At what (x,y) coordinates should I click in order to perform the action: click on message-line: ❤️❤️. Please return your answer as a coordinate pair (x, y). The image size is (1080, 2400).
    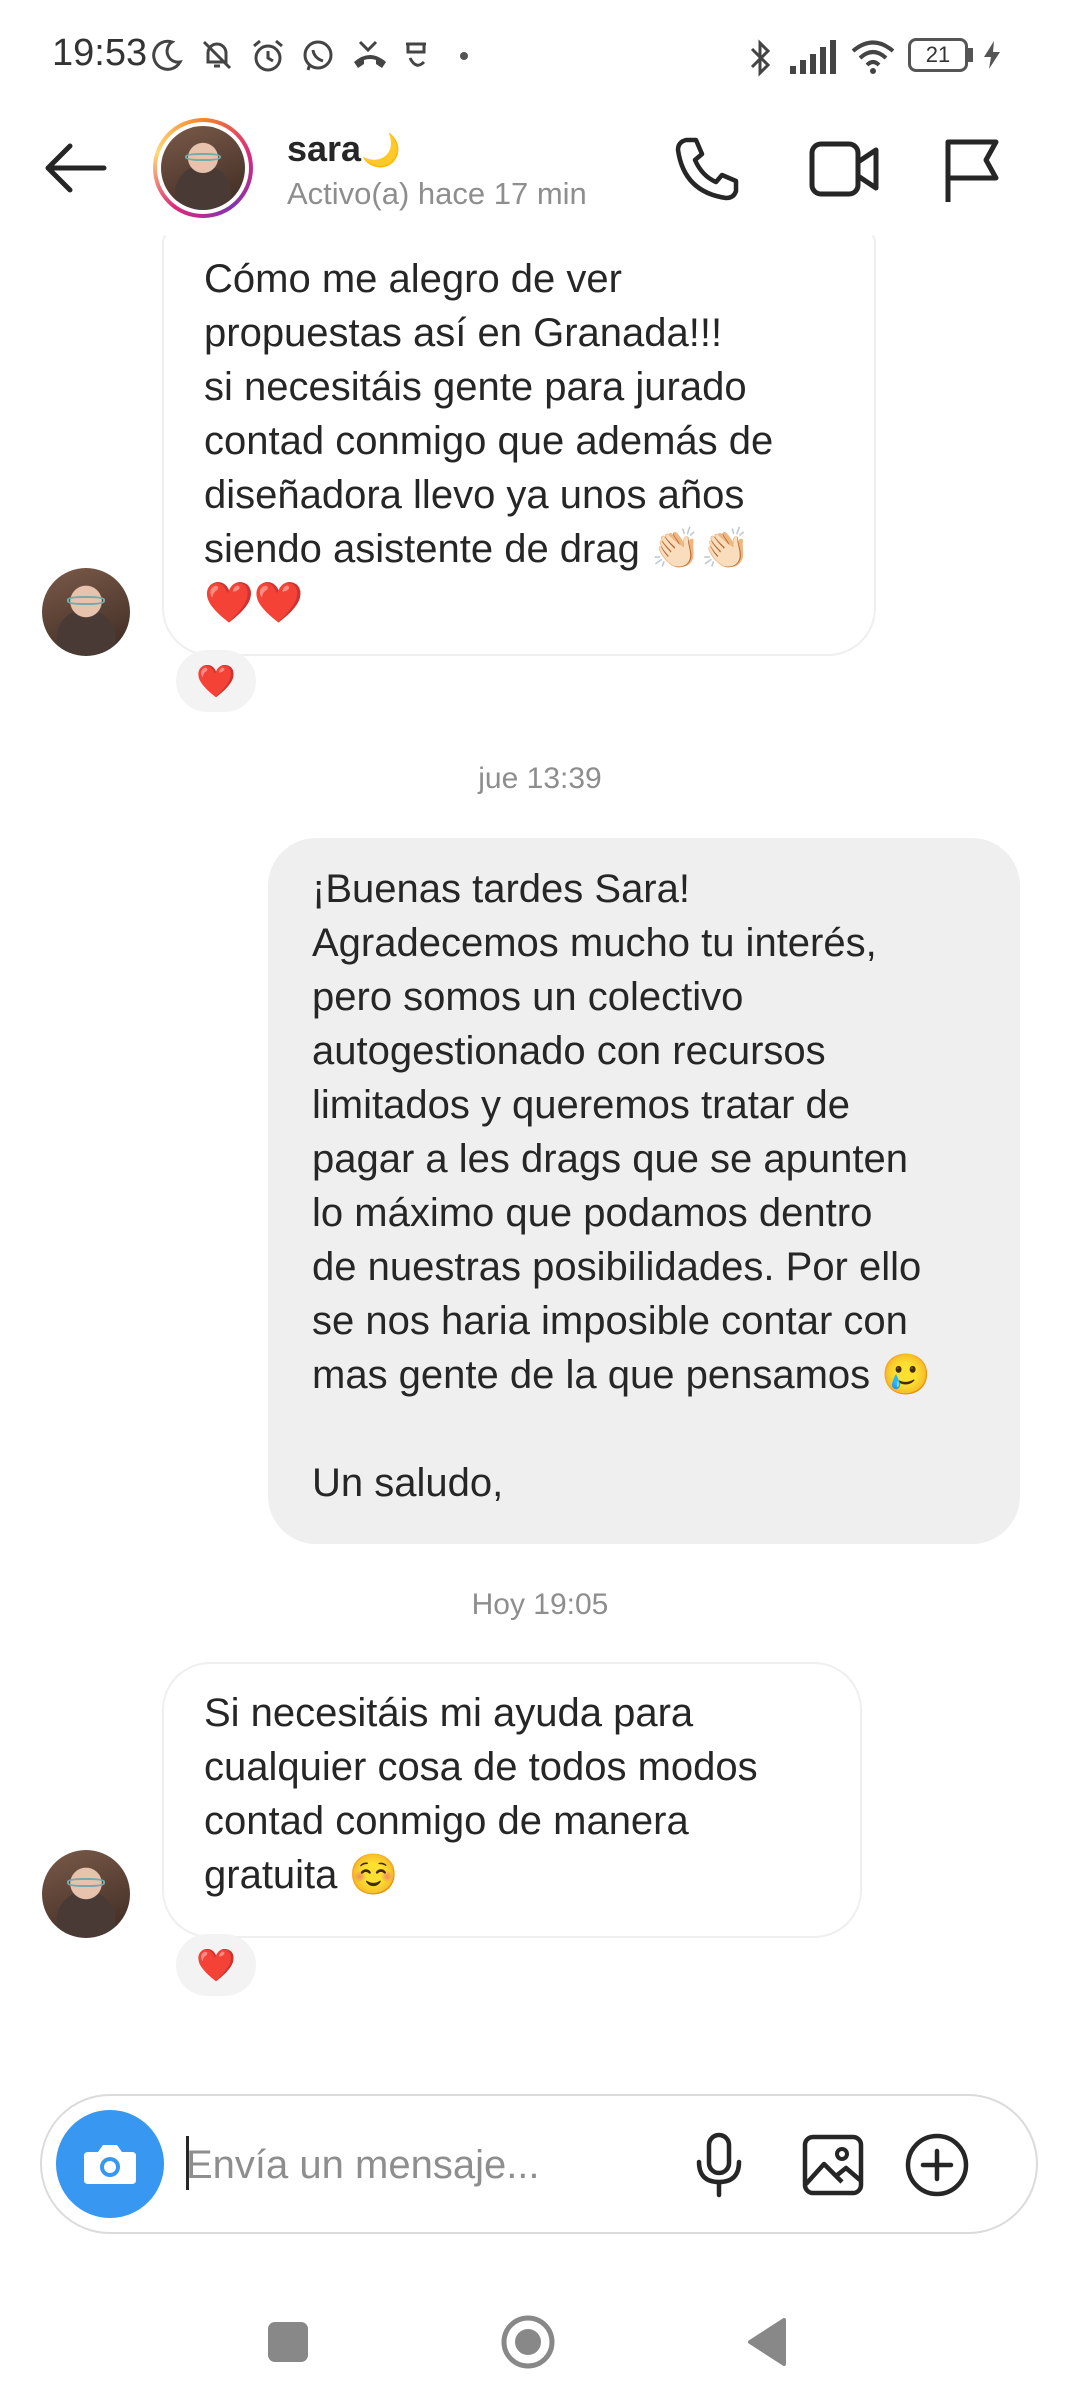
    Looking at the image, I should click on (254, 603).